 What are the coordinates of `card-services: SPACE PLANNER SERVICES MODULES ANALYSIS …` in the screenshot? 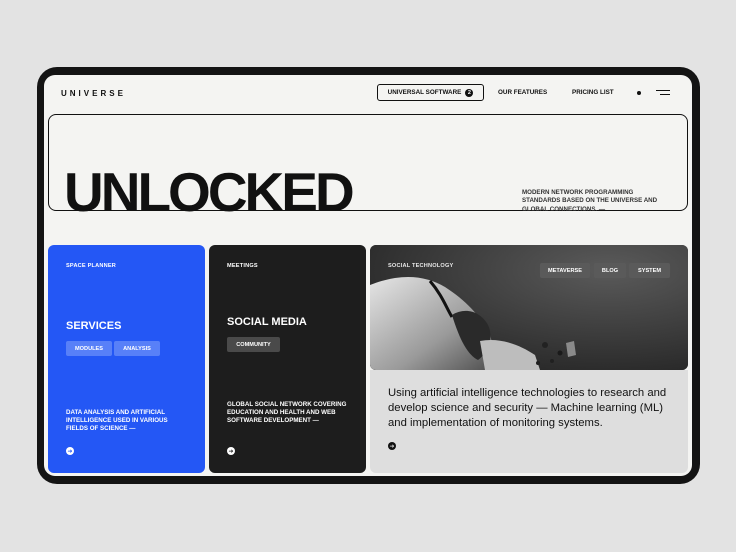 It's located at (126, 359).